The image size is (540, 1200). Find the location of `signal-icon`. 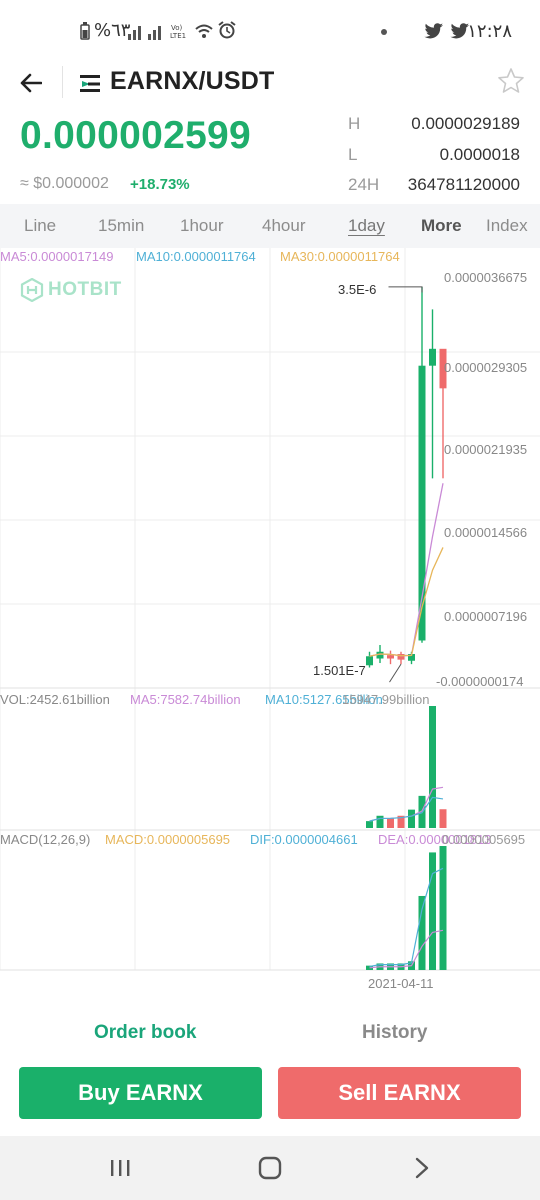

signal-icon is located at coordinates (144, 33).